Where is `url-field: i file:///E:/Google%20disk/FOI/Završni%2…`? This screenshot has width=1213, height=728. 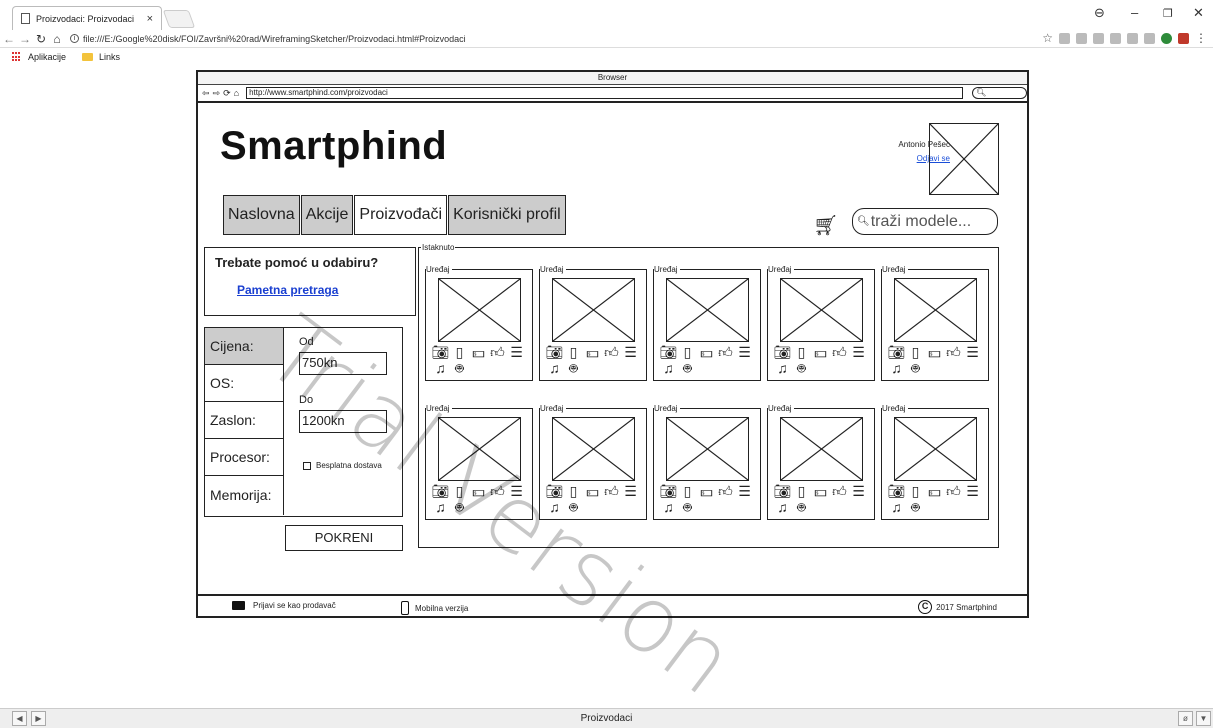
url-field: i file:///E:/Google%20disk/FOI/Završni%2… is located at coordinates (268, 39).